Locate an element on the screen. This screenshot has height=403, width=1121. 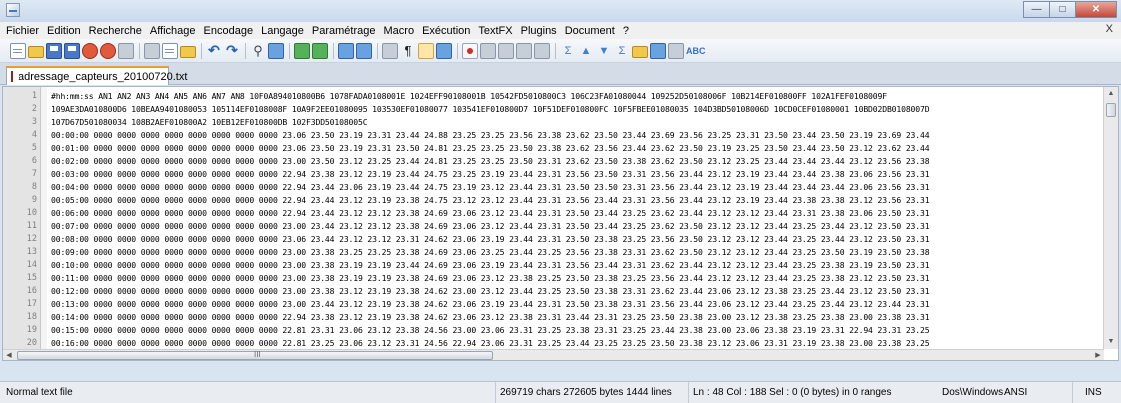
menu-item-edition: Edition is located at coordinates (64, 31).